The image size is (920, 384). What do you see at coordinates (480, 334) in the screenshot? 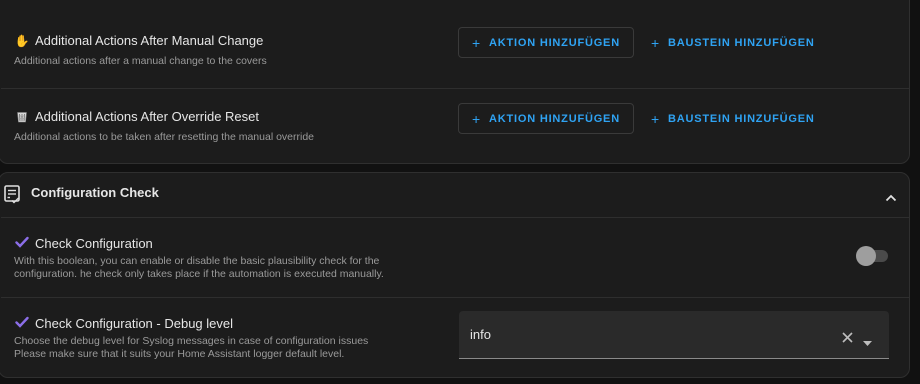
I see `debug-level-selected-value: info` at bounding box center [480, 334].